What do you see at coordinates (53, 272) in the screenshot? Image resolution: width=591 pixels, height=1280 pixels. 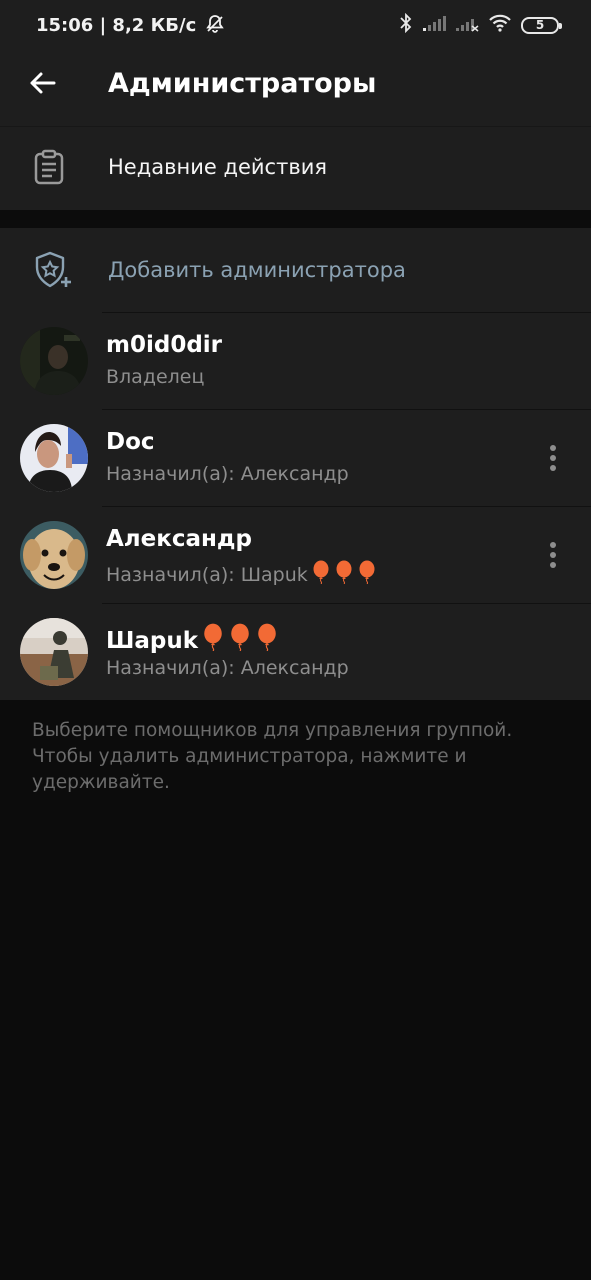 I see `shield-star-add-icon` at bounding box center [53, 272].